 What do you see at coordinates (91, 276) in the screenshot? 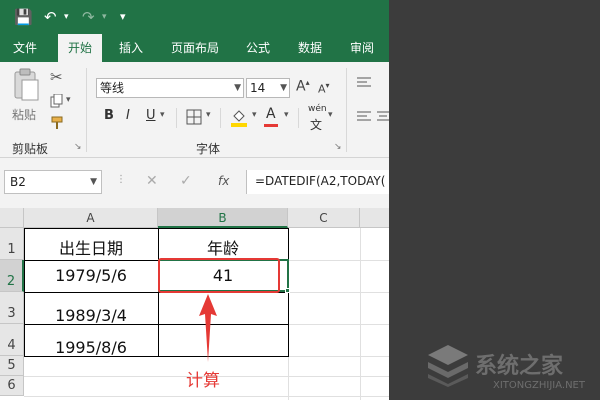
I see `cell-a2: 1979/5/6` at bounding box center [91, 276].